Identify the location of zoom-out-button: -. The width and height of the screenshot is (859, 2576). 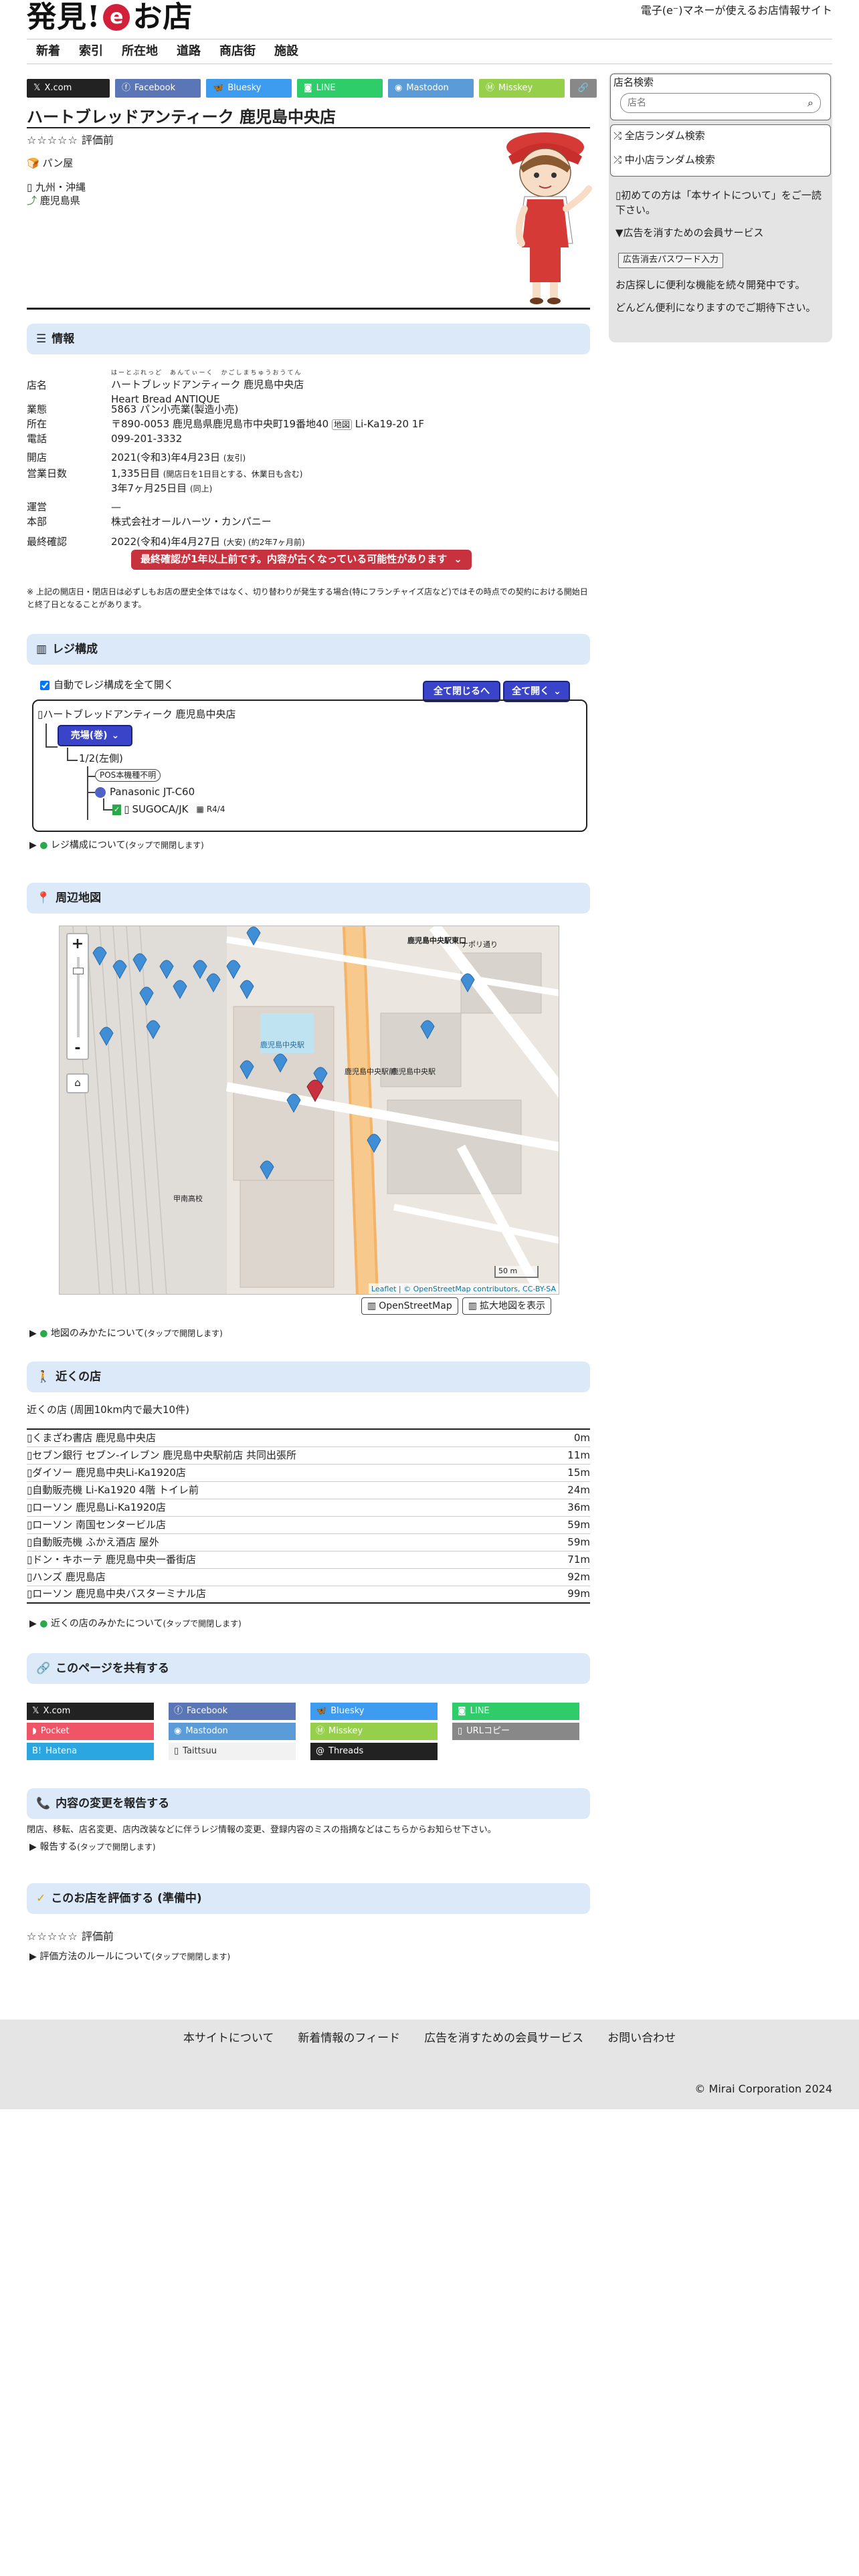
(78, 1049).